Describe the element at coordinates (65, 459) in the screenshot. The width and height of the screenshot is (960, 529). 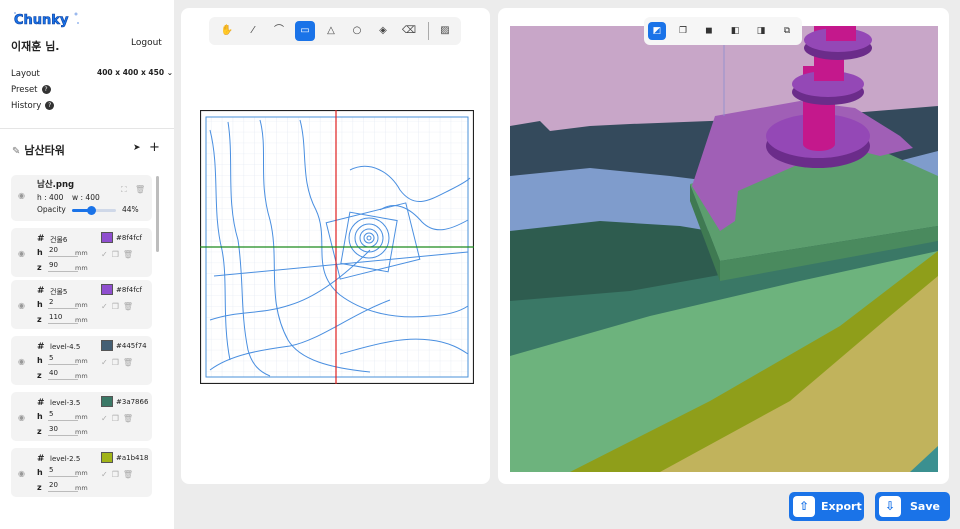
I see `layer-name: level-2.5` at that location.